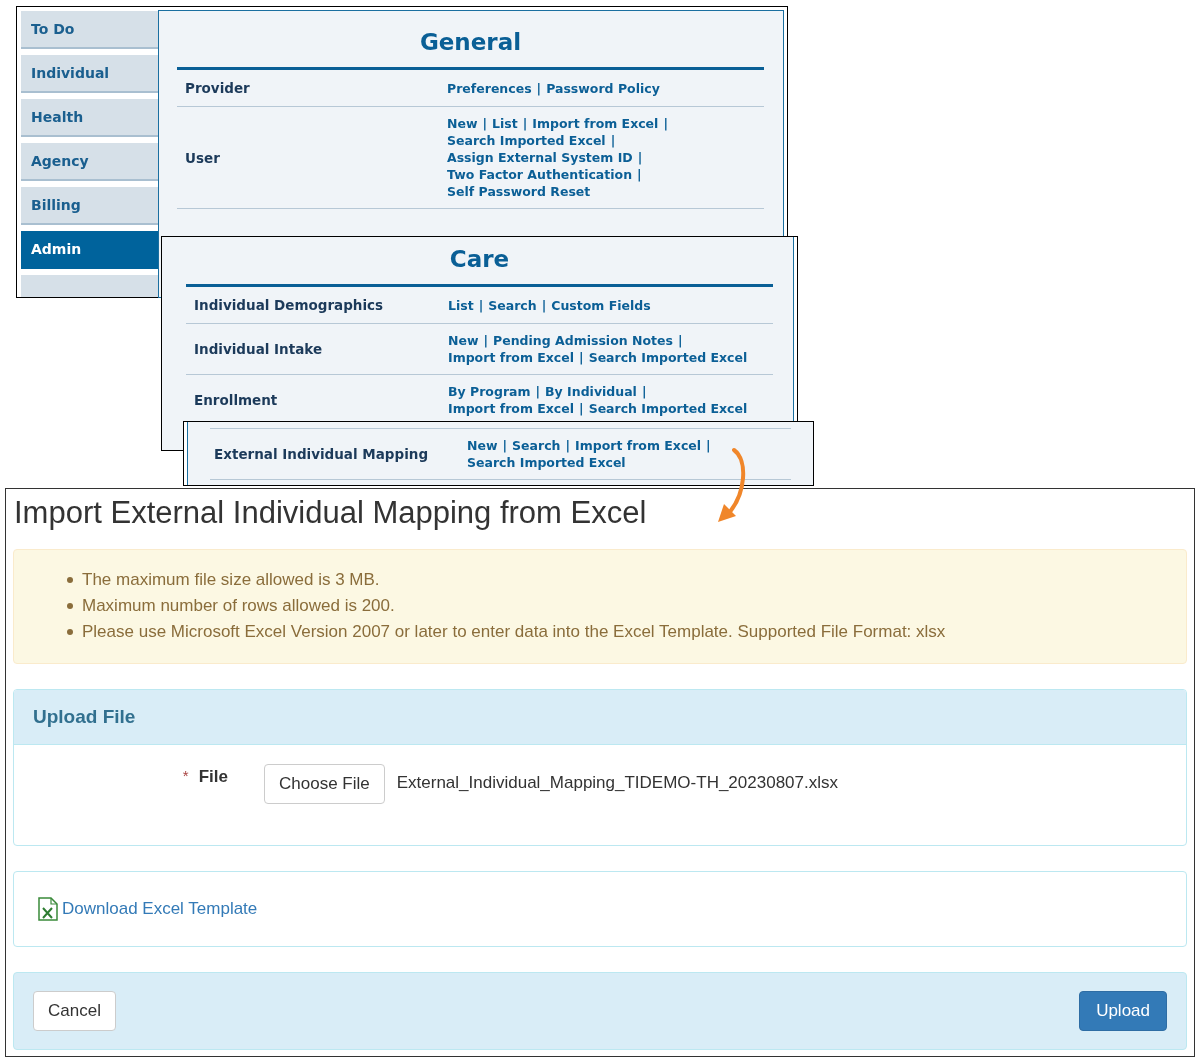 This screenshot has height=1063, width=1199. What do you see at coordinates (231, 580) in the screenshot?
I see `notice-text: The maximum file size allowed is 3 MB.` at bounding box center [231, 580].